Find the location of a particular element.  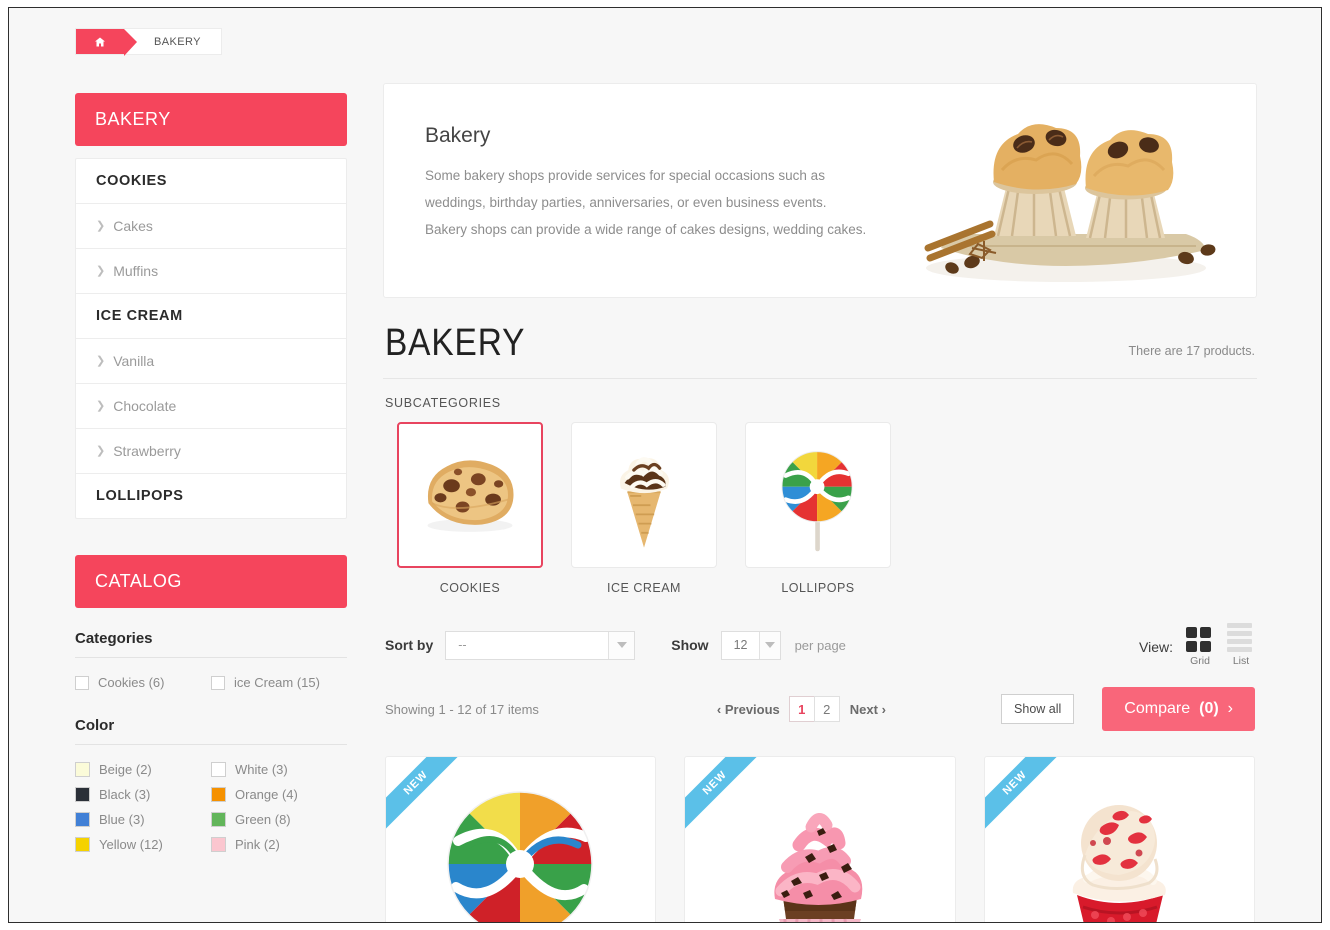

next-page-button: Next › is located at coordinates (868, 709).